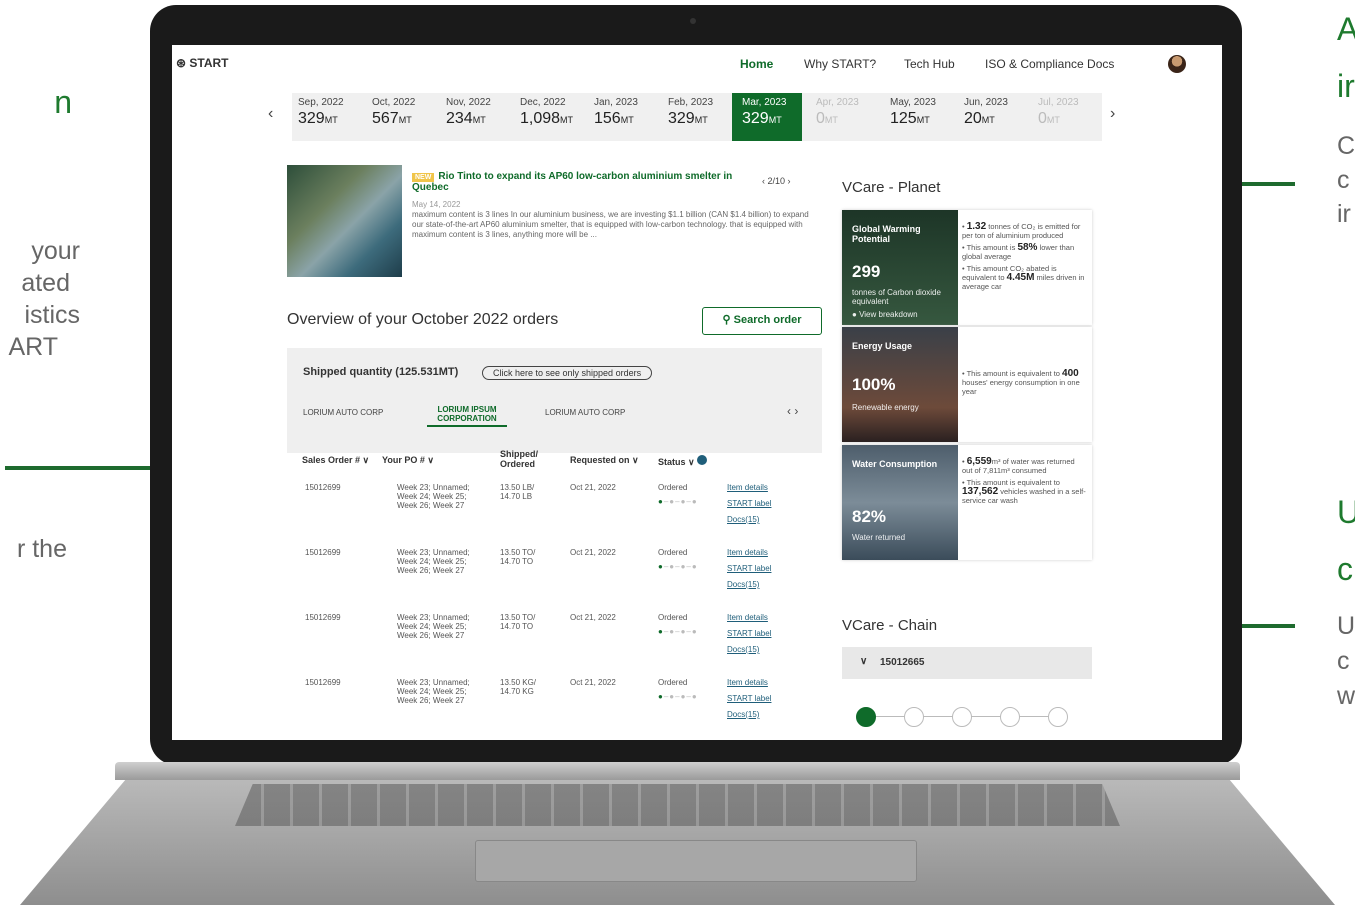  I want to click on search-order-button: ⚲ Search order, so click(762, 321).